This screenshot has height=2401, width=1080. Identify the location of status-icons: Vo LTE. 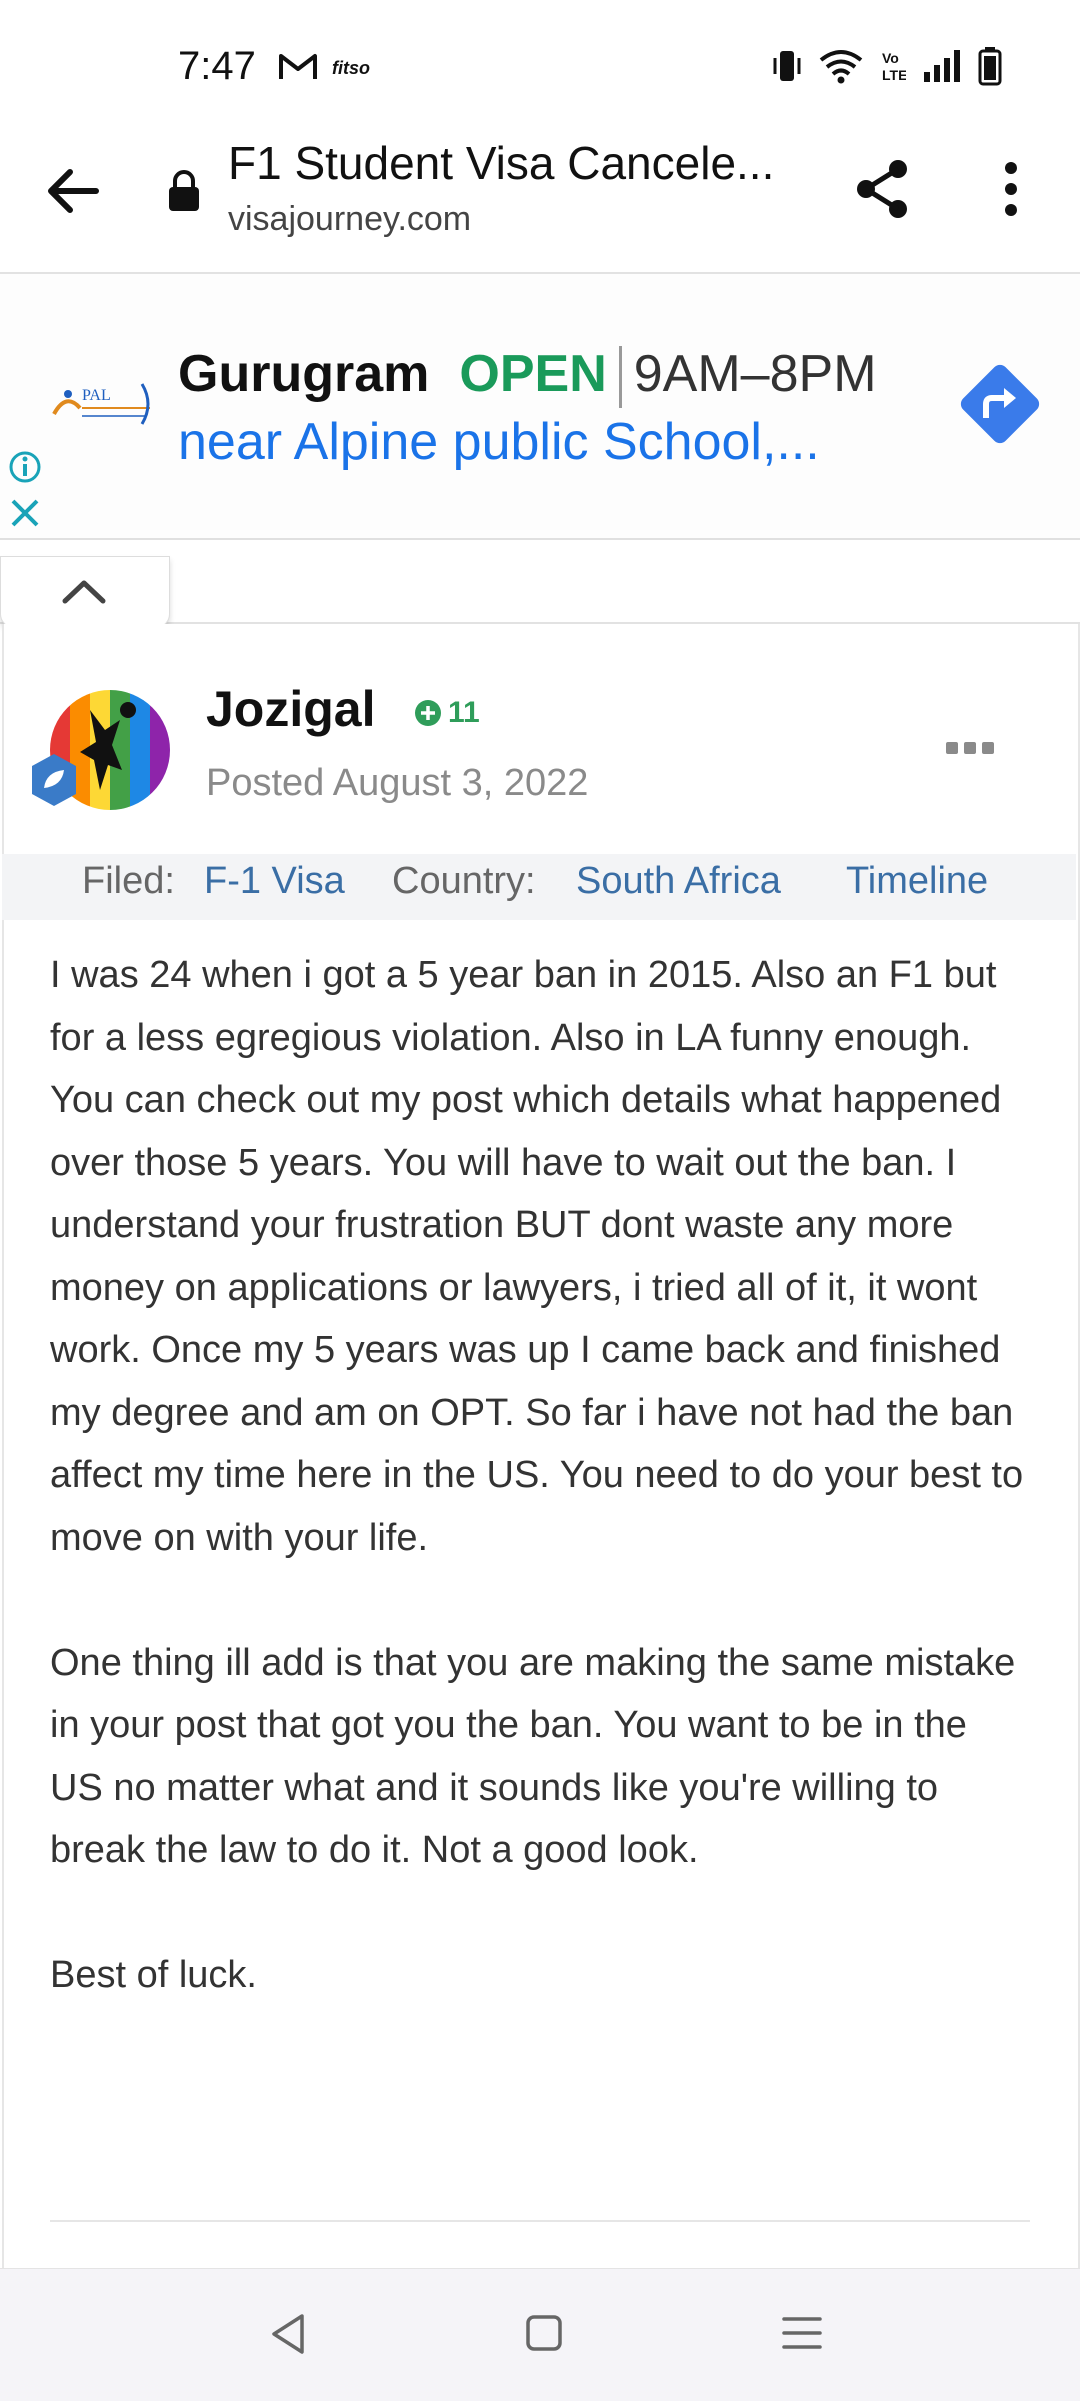
(887, 66).